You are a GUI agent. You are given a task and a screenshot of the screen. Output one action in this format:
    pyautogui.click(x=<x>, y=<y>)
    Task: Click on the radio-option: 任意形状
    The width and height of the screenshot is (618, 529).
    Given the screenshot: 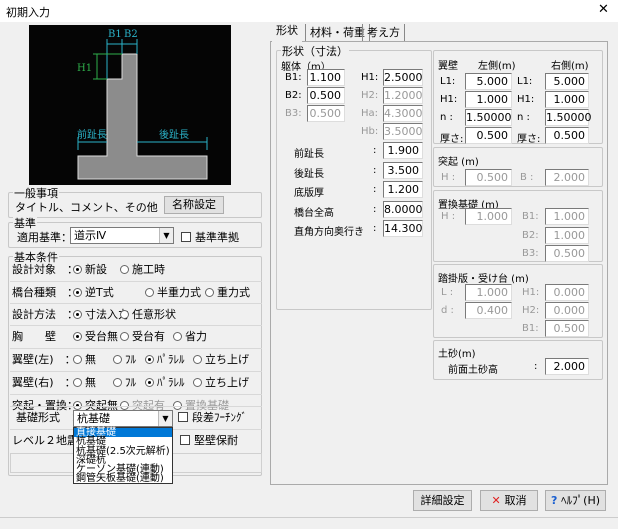 What is the action you would take?
    pyautogui.click(x=148, y=315)
    